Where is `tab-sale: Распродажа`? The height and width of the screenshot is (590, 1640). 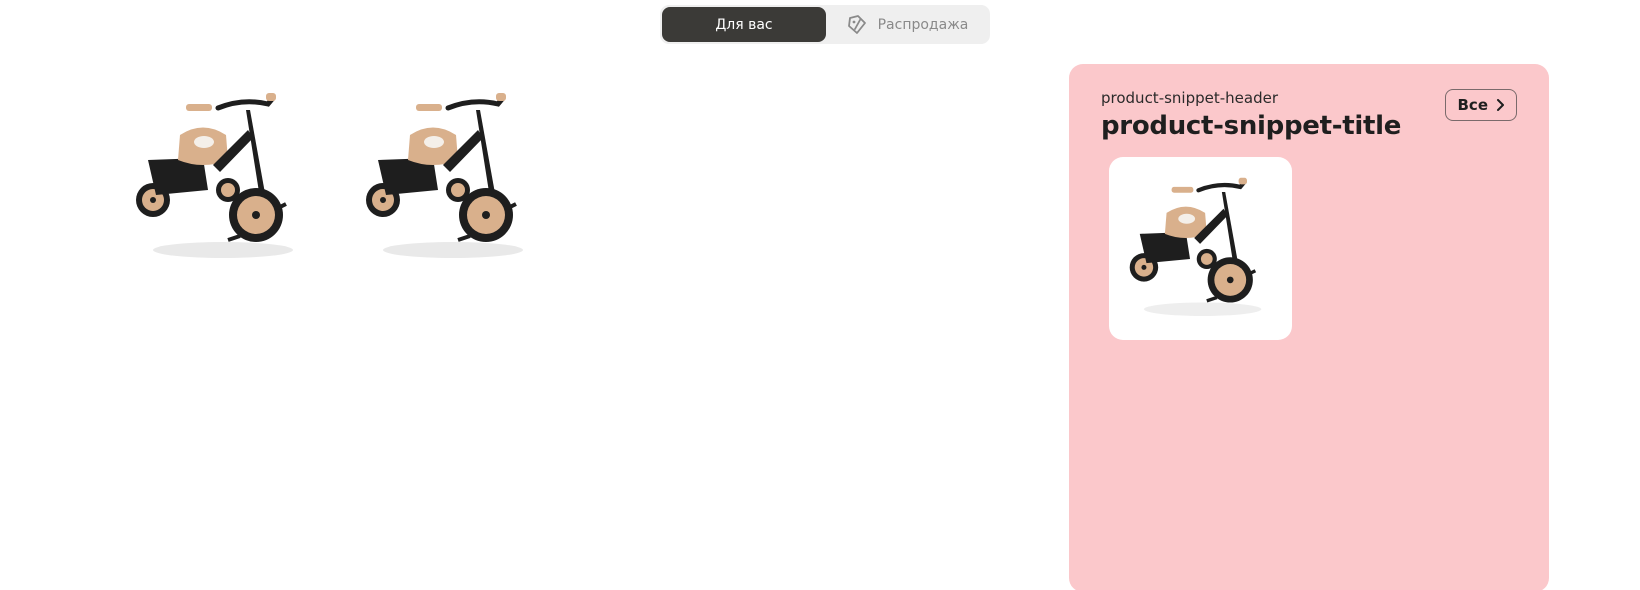
tab-sale: Распродажа is located at coordinates (907, 24).